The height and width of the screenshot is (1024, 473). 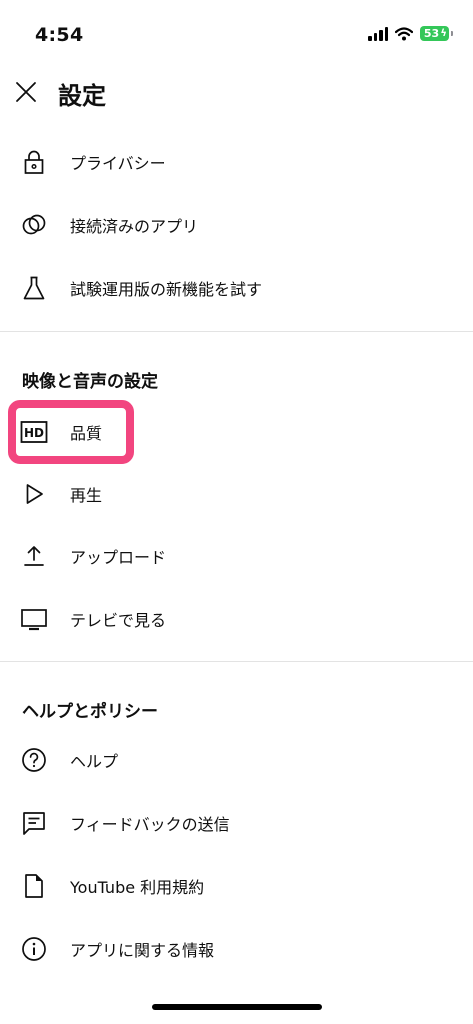 What do you see at coordinates (236, 494) in the screenshot?
I see `settings-item-playback: 再生` at bounding box center [236, 494].